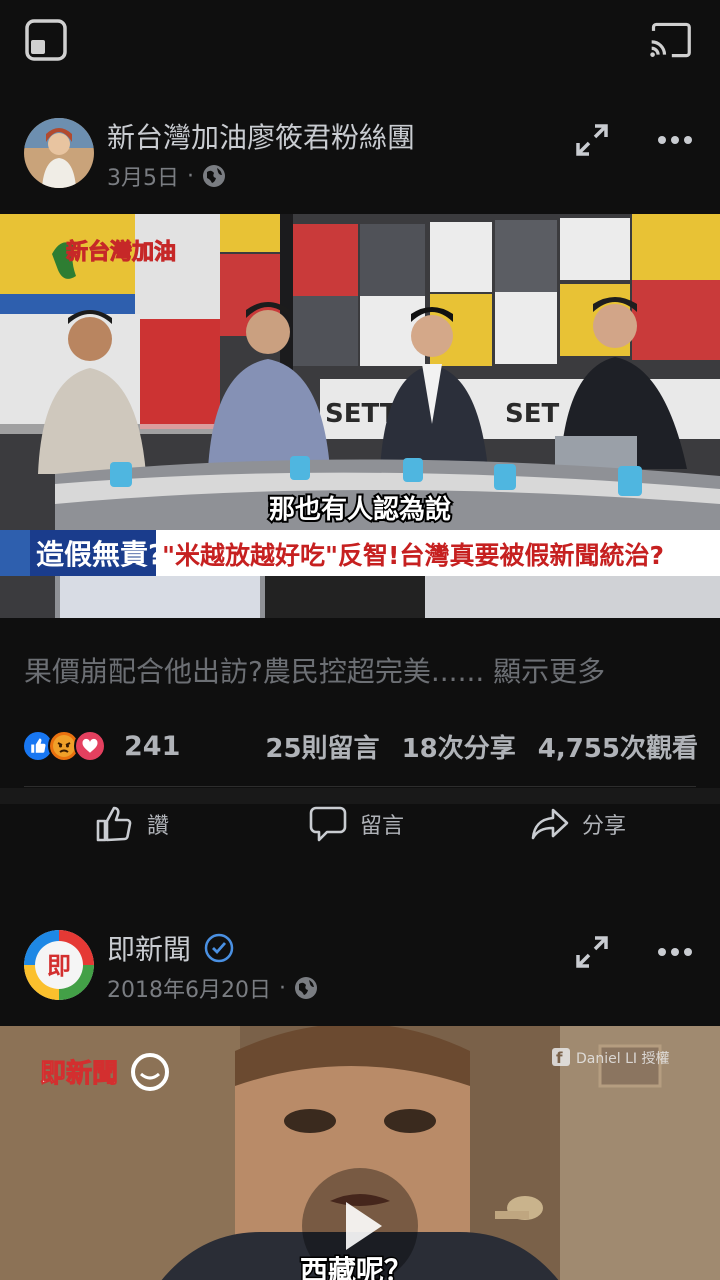  Describe the element at coordinates (549, 671) in the screenshot. I see `see-more-link: 顯示更多` at that location.